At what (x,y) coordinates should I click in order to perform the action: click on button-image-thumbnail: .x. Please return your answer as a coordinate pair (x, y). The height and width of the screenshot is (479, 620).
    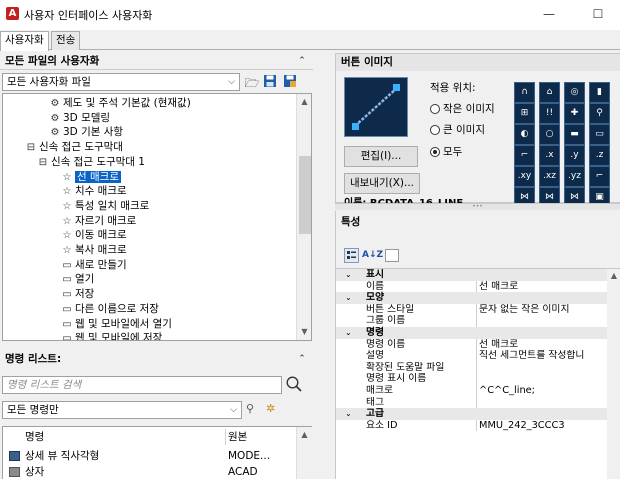
    Looking at the image, I should click on (549, 155).